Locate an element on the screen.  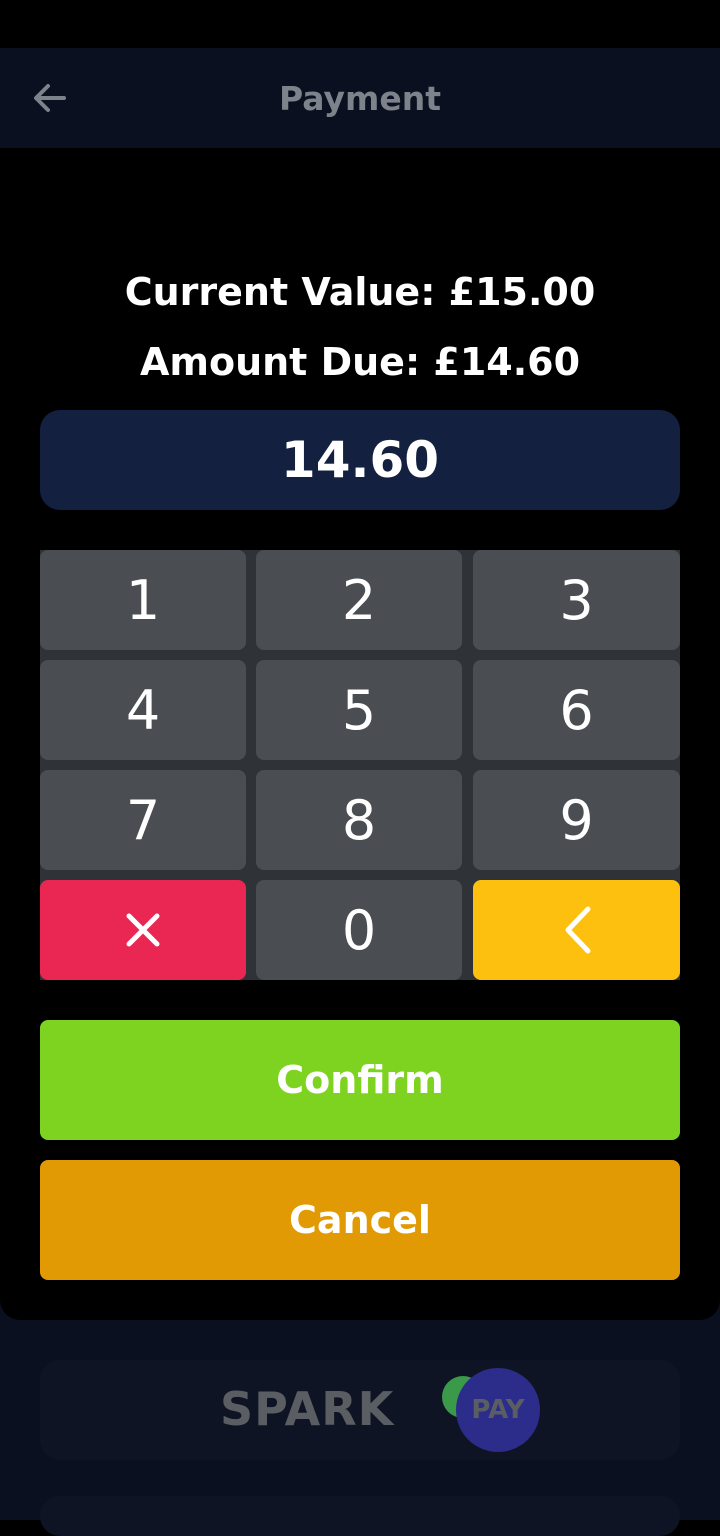
key-7: 7 is located at coordinates (143, 820).